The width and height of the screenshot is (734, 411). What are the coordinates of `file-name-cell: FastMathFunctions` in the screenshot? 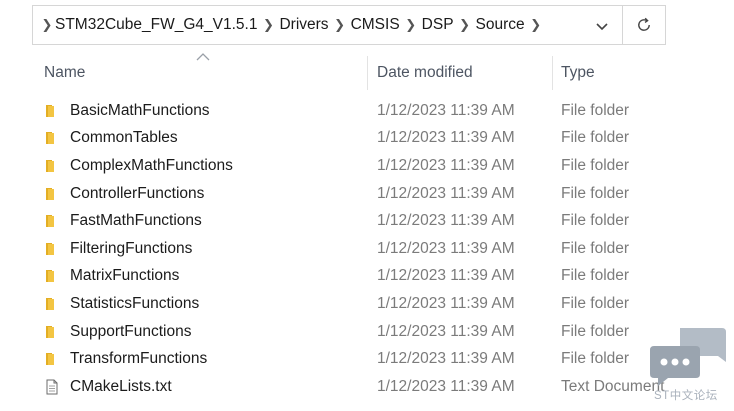 It's located at (123, 221).